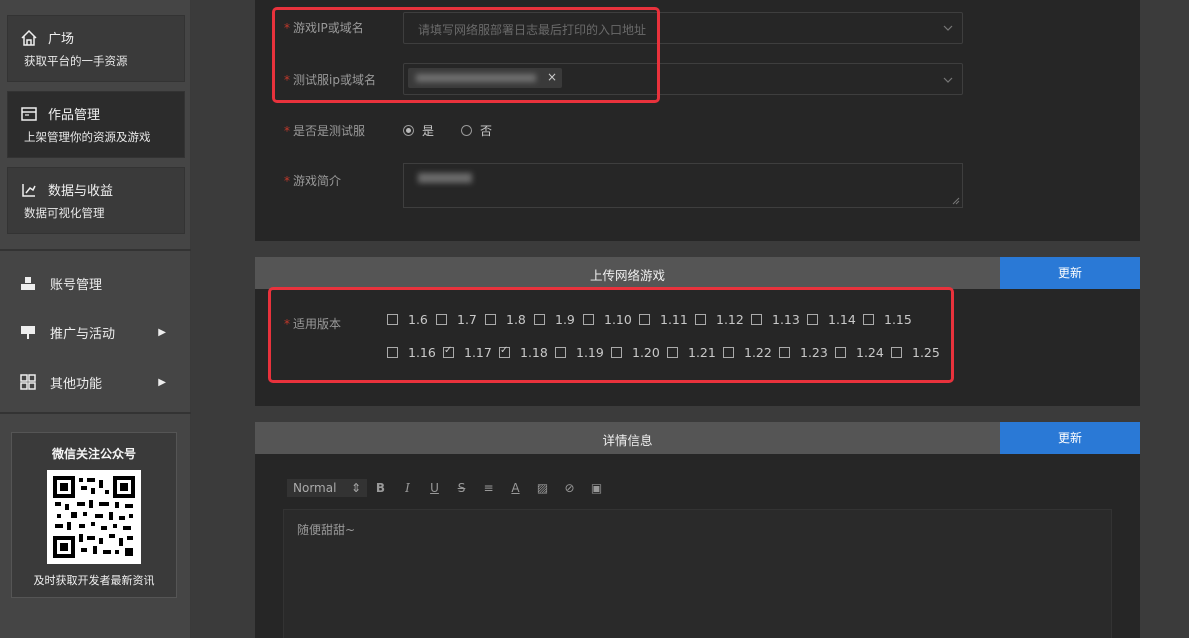 The height and width of the screenshot is (638, 1189). What do you see at coordinates (28, 283) in the screenshot?
I see `account-icon` at bounding box center [28, 283].